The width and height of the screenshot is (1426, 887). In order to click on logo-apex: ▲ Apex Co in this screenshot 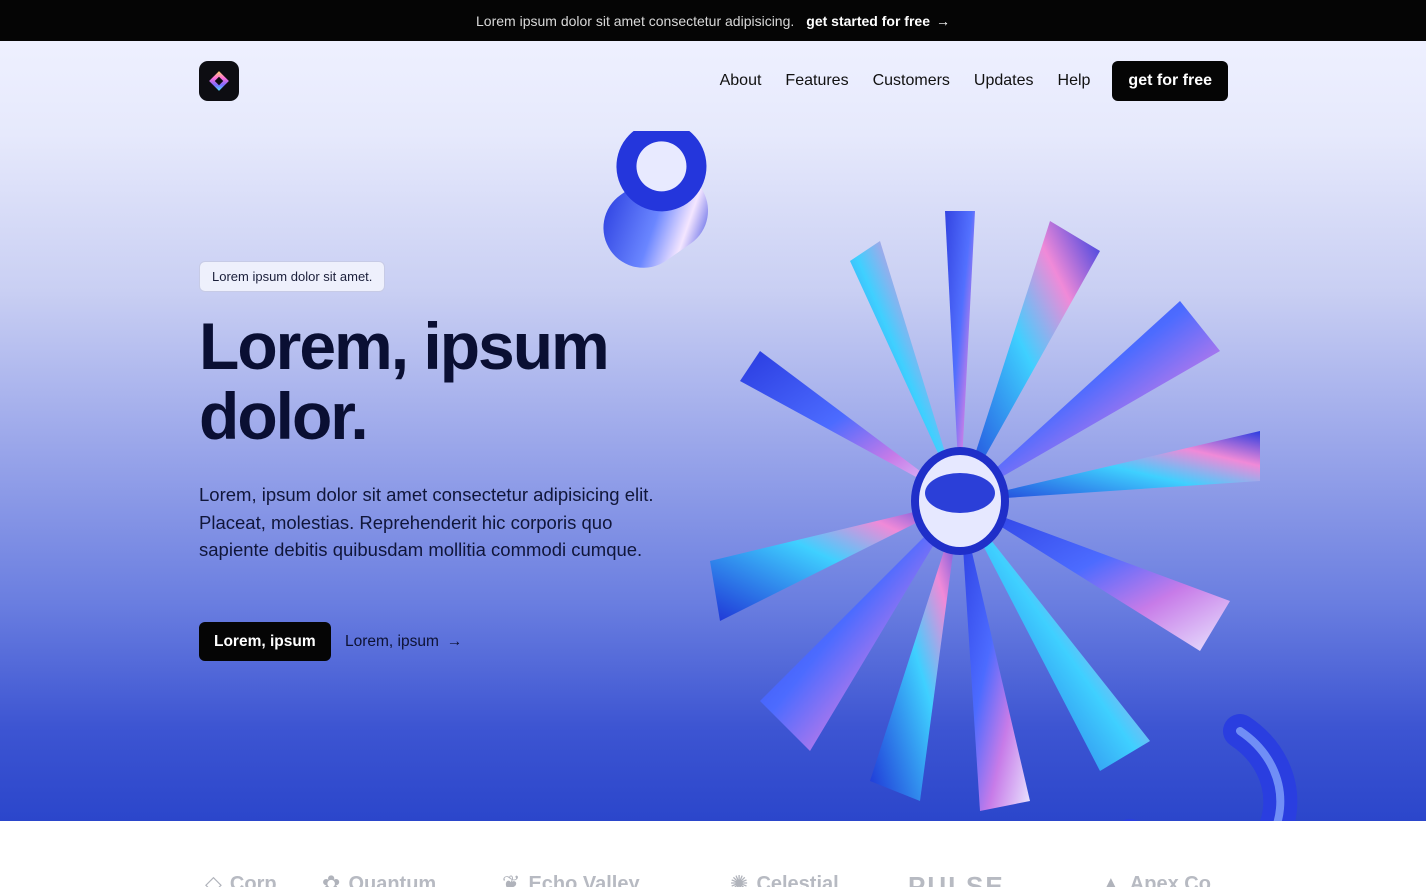, I will do `click(1155, 879)`.